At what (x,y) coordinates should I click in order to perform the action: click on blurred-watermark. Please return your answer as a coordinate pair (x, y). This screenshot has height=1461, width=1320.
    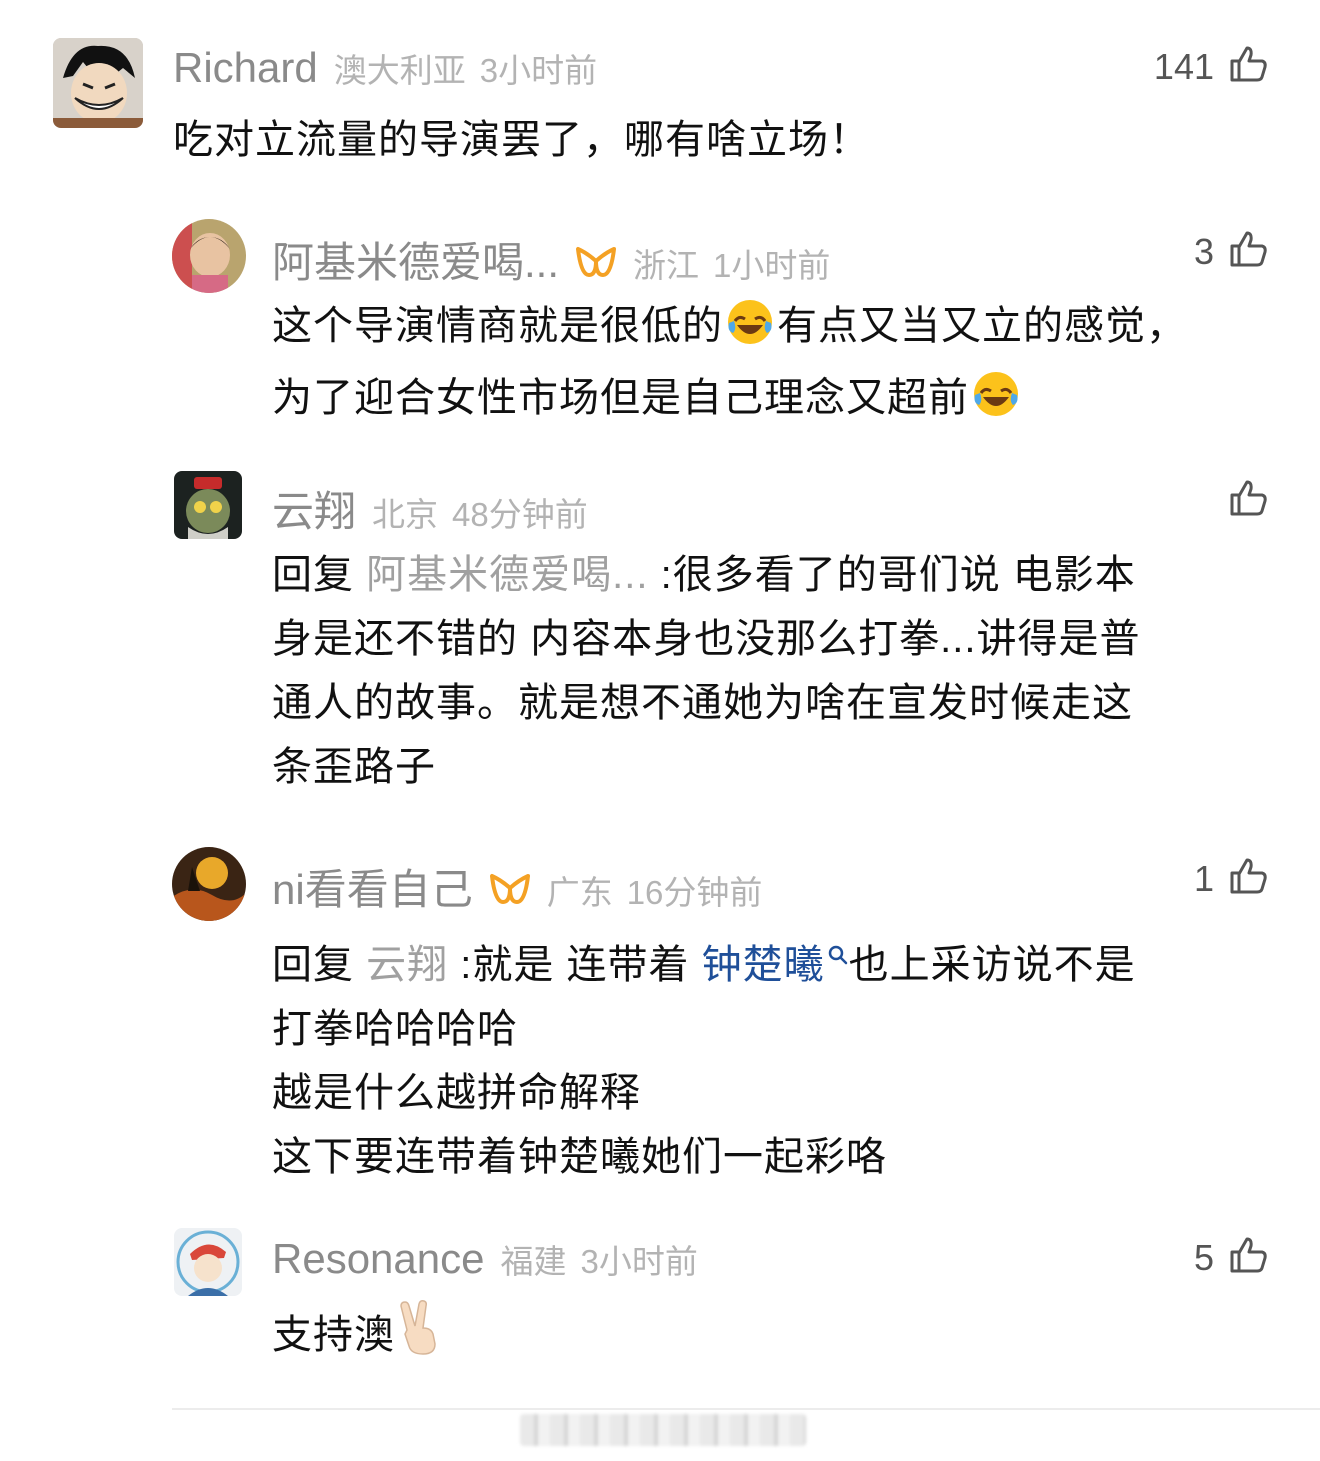
    Looking at the image, I should click on (663, 1430).